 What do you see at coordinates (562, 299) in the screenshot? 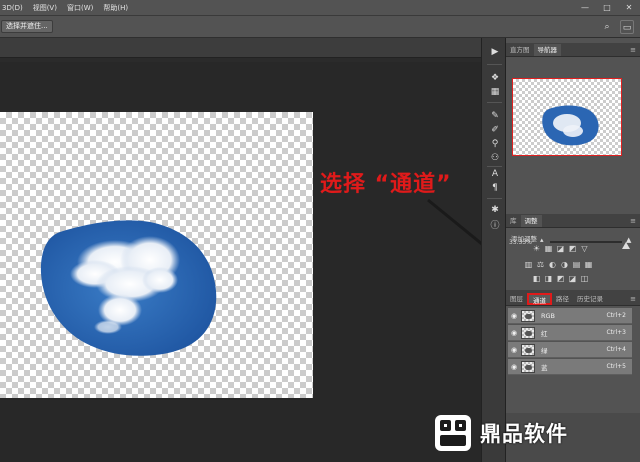
I see `tab-paths: 路径` at bounding box center [562, 299].